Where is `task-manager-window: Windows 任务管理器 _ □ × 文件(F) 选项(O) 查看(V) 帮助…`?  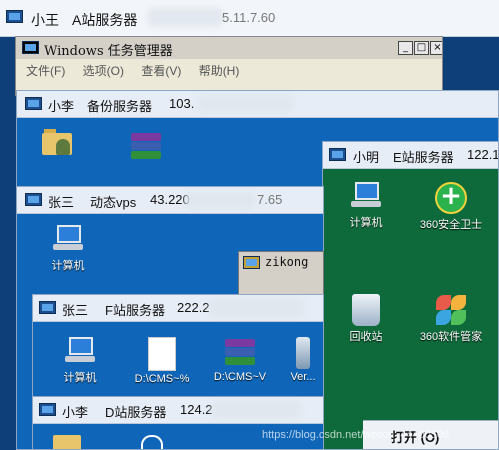
task-manager-window: Windows 任务管理器 _ □ × 文件(F) 选项(O) 查看(V) 帮助… is located at coordinates (229, 66).